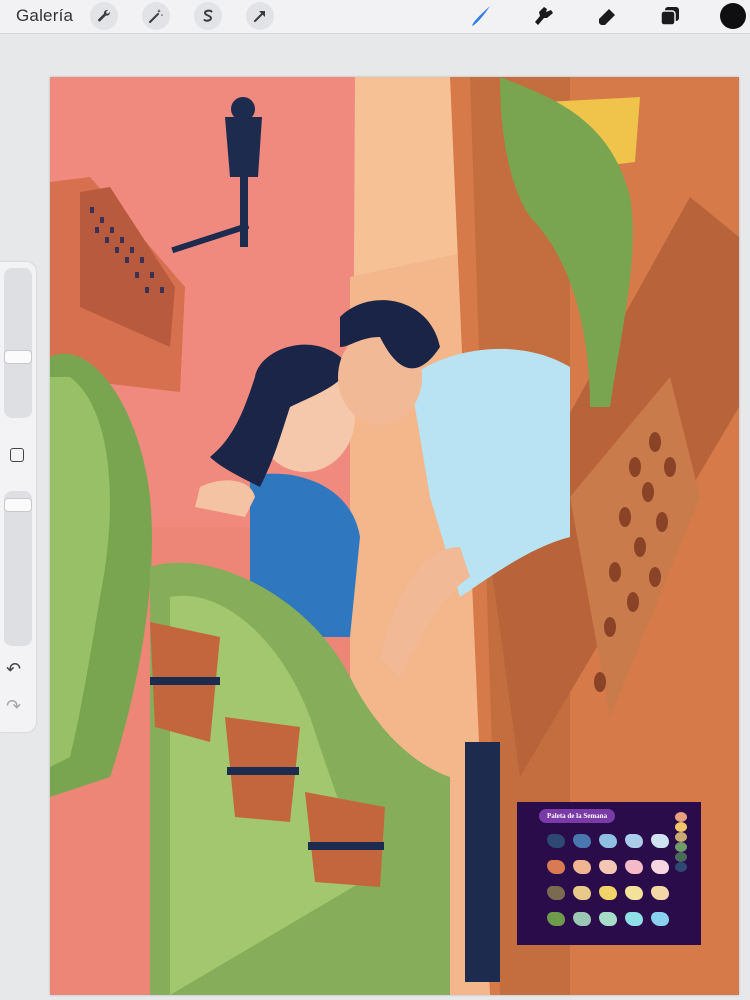 The height and width of the screenshot is (1000, 750). What do you see at coordinates (18, 568) in the screenshot?
I see `opacity-slider` at bounding box center [18, 568].